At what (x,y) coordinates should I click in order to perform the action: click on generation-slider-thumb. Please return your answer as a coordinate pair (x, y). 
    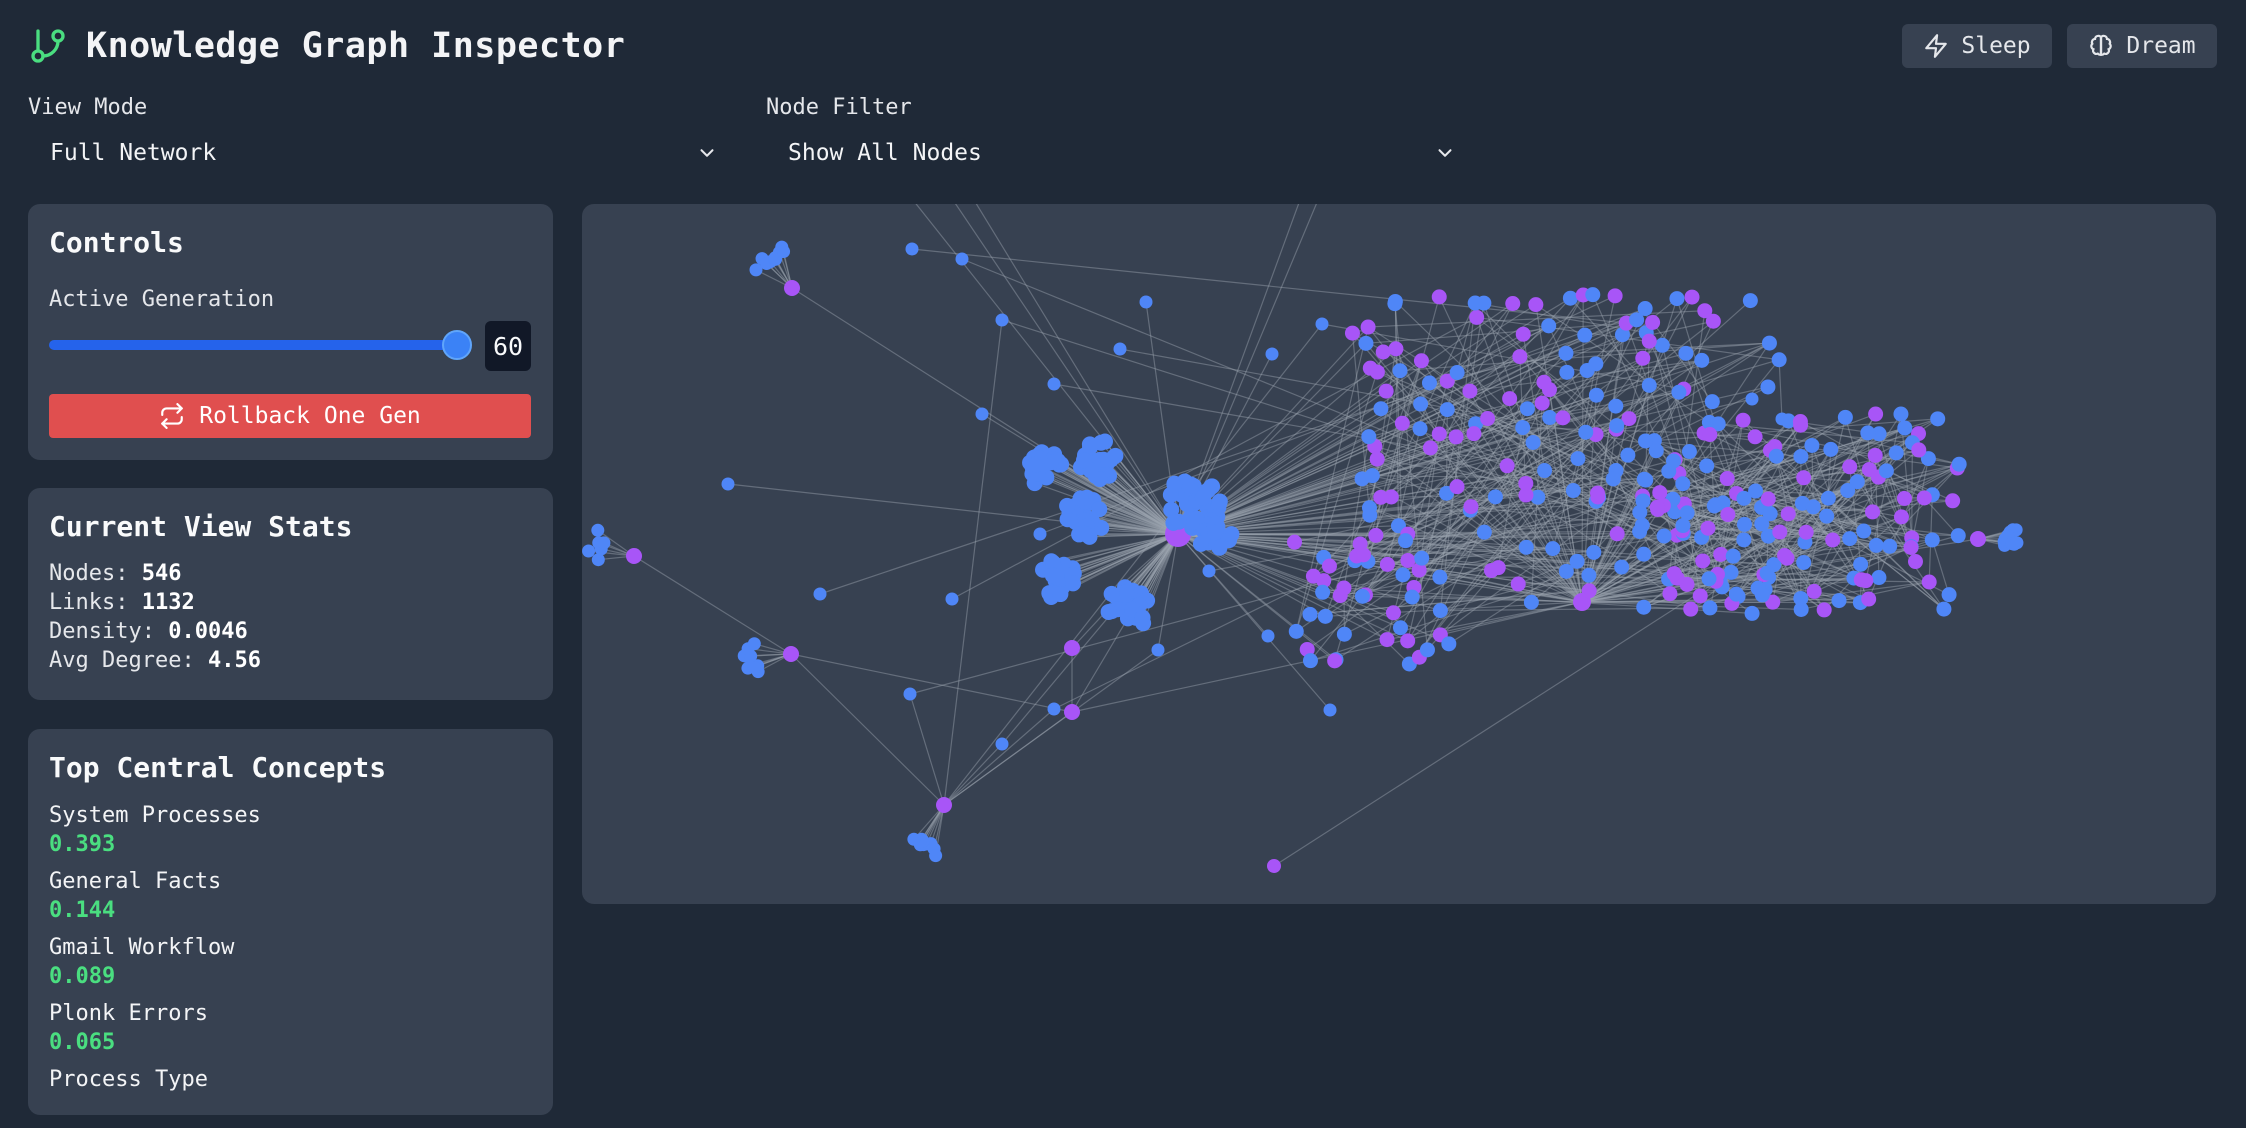
    Looking at the image, I should click on (457, 345).